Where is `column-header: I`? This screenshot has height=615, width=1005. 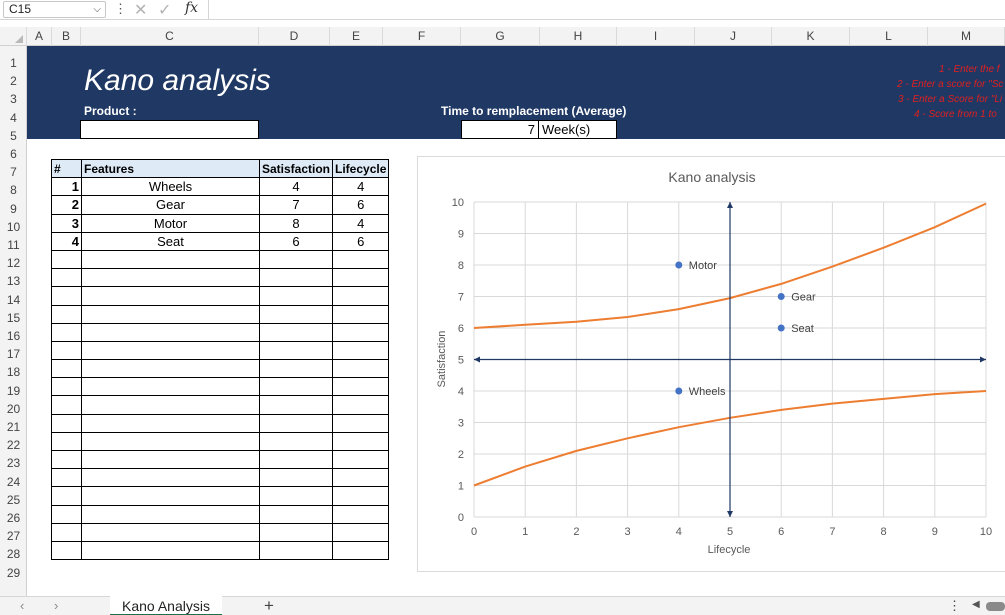 column-header: I is located at coordinates (656, 36).